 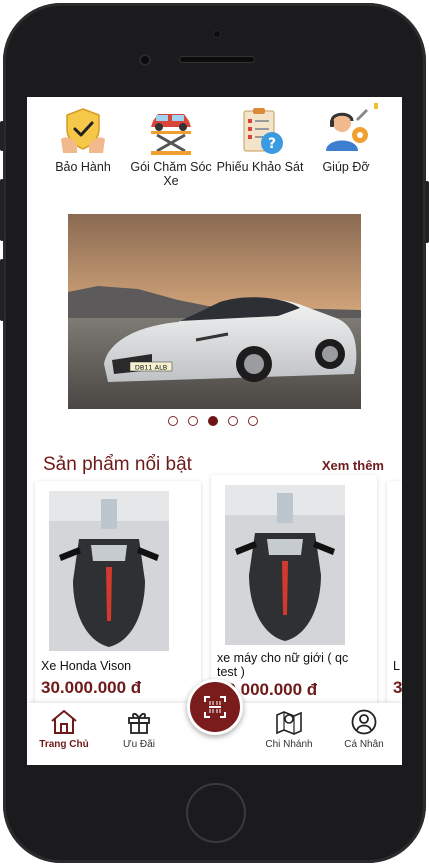 What do you see at coordinates (396, 666) in the screenshot?
I see `product-name: L` at bounding box center [396, 666].